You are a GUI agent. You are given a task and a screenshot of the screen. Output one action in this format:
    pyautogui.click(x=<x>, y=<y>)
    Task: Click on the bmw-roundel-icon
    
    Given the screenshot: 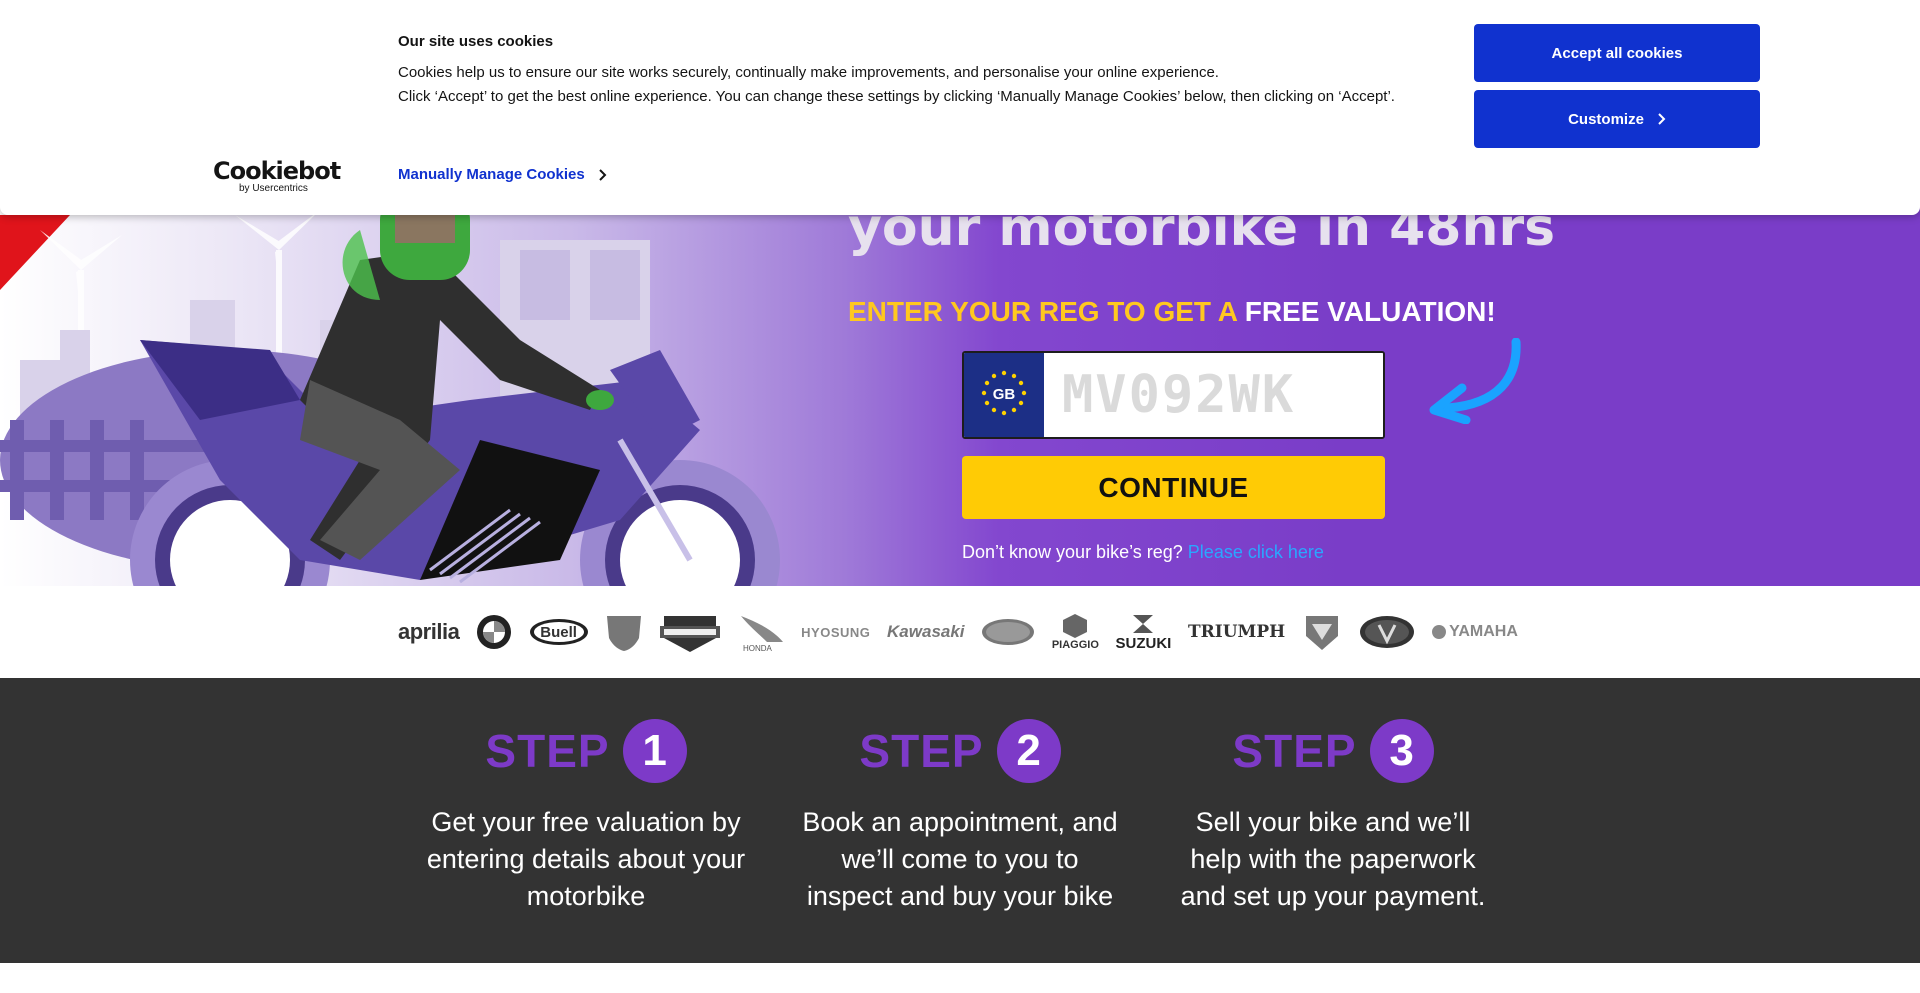 What is the action you would take?
    pyautogui.click(x=493, y=632)
    